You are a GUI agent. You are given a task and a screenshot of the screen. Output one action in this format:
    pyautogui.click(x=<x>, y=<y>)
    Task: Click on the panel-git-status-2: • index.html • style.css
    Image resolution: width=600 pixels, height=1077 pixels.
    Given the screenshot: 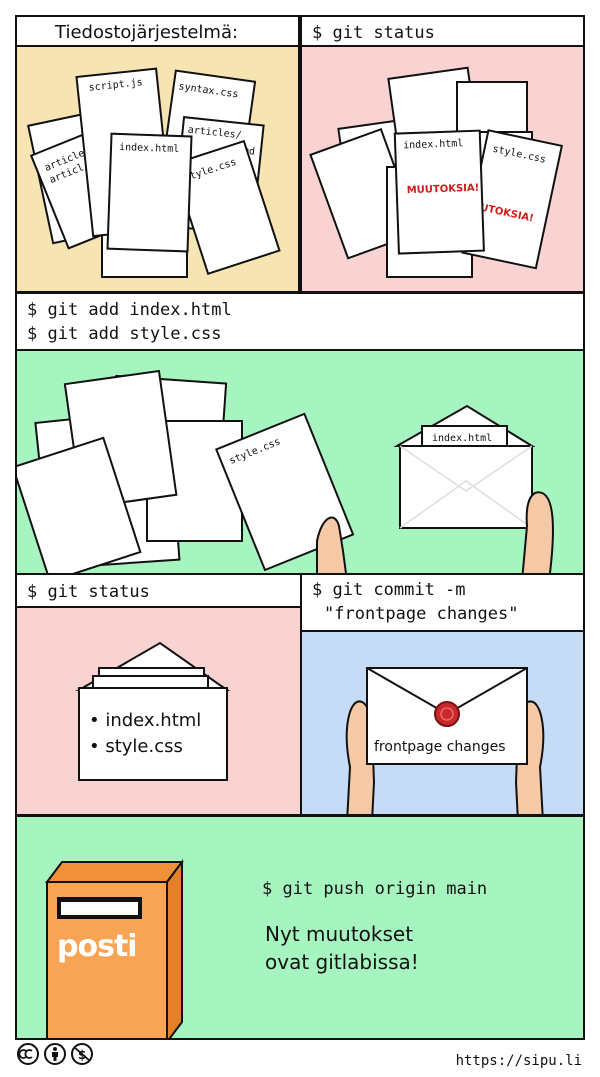 What is the action you would take?
    pyautogui.click(x=158, y=711)
    